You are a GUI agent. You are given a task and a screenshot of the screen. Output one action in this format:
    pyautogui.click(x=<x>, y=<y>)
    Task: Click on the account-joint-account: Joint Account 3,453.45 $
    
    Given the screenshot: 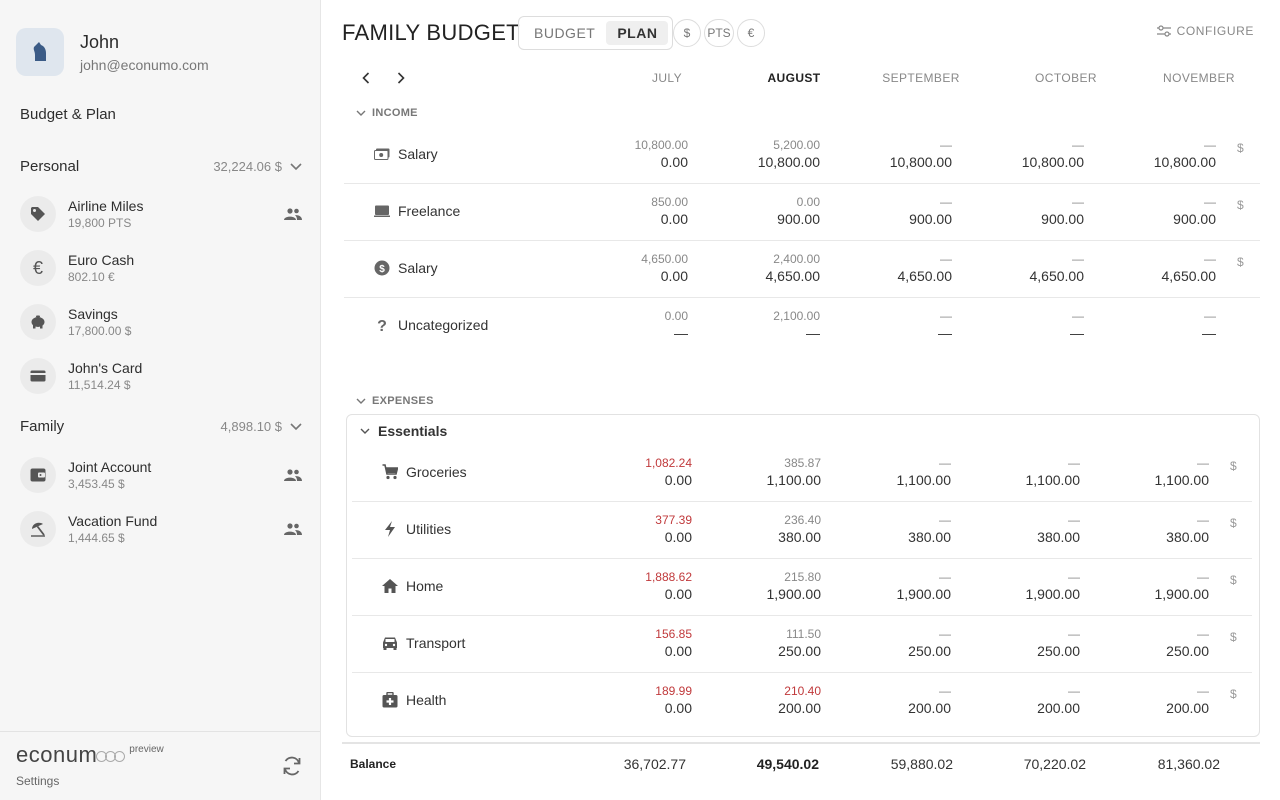 What is the action you would take?
    pyautogui.click(x=162, y=475)
    